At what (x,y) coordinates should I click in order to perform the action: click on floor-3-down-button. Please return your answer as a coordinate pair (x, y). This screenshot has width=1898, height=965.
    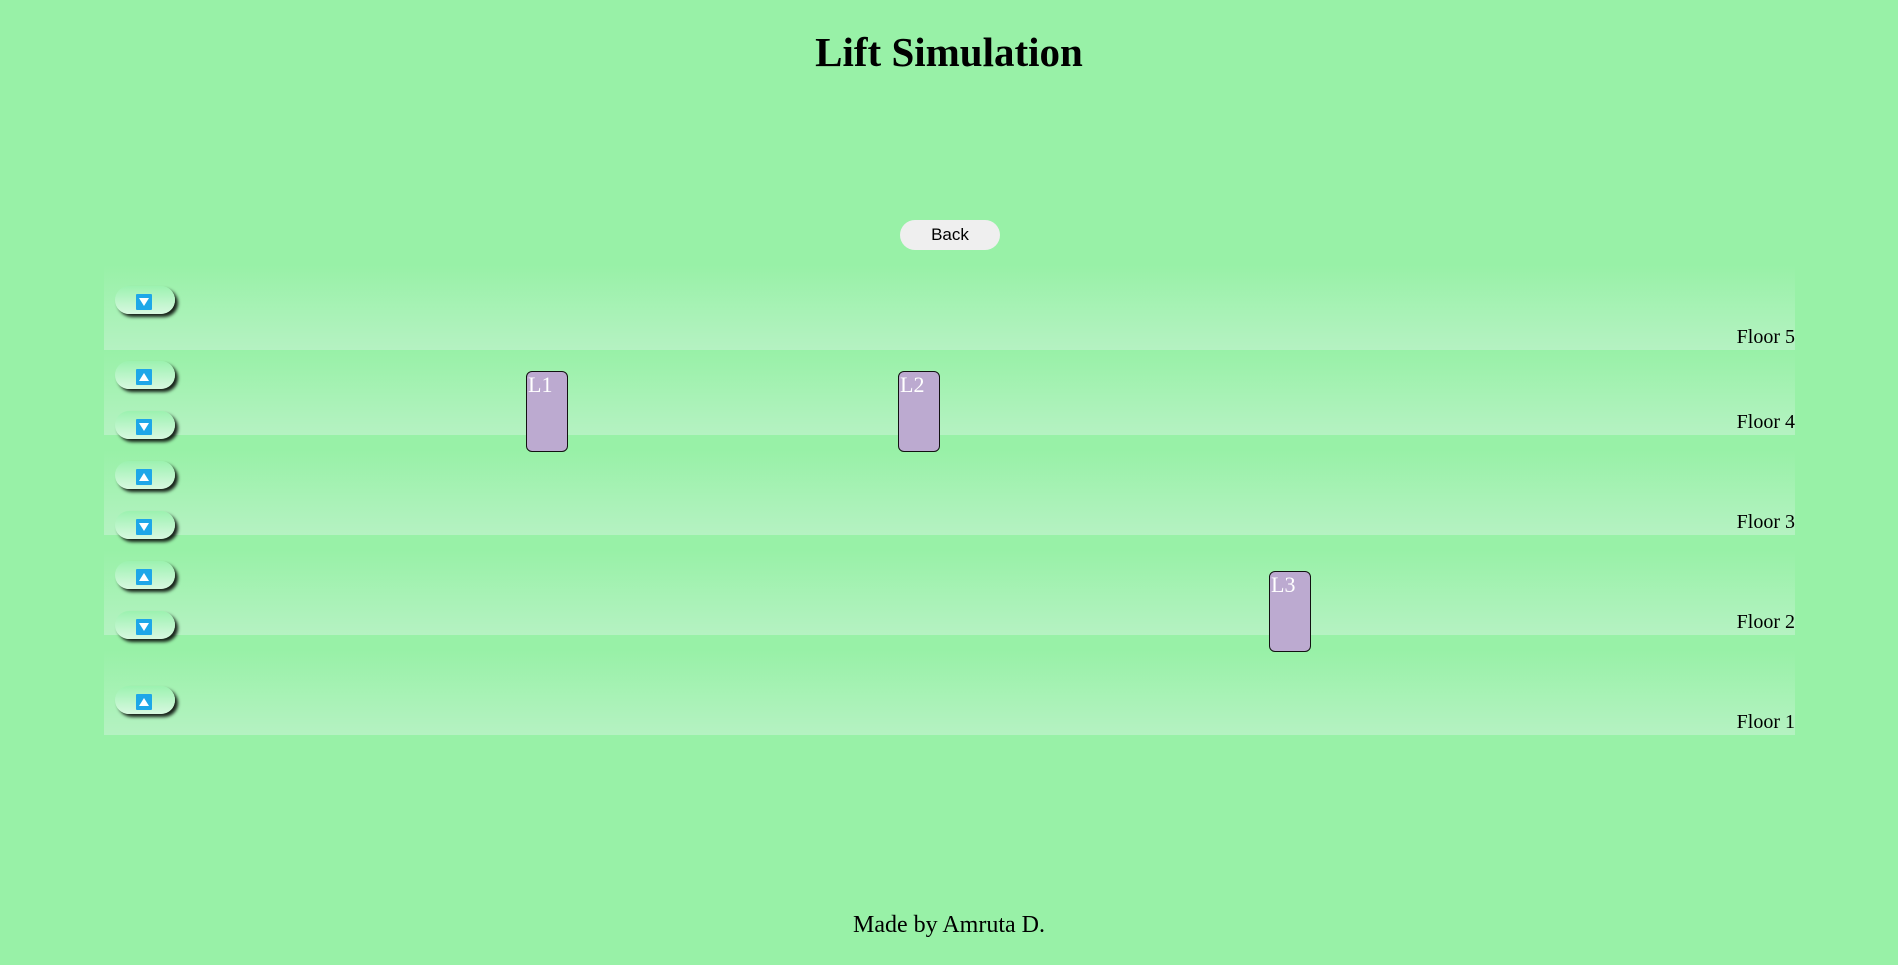
    Looking at the image, I should click on (145, 525).